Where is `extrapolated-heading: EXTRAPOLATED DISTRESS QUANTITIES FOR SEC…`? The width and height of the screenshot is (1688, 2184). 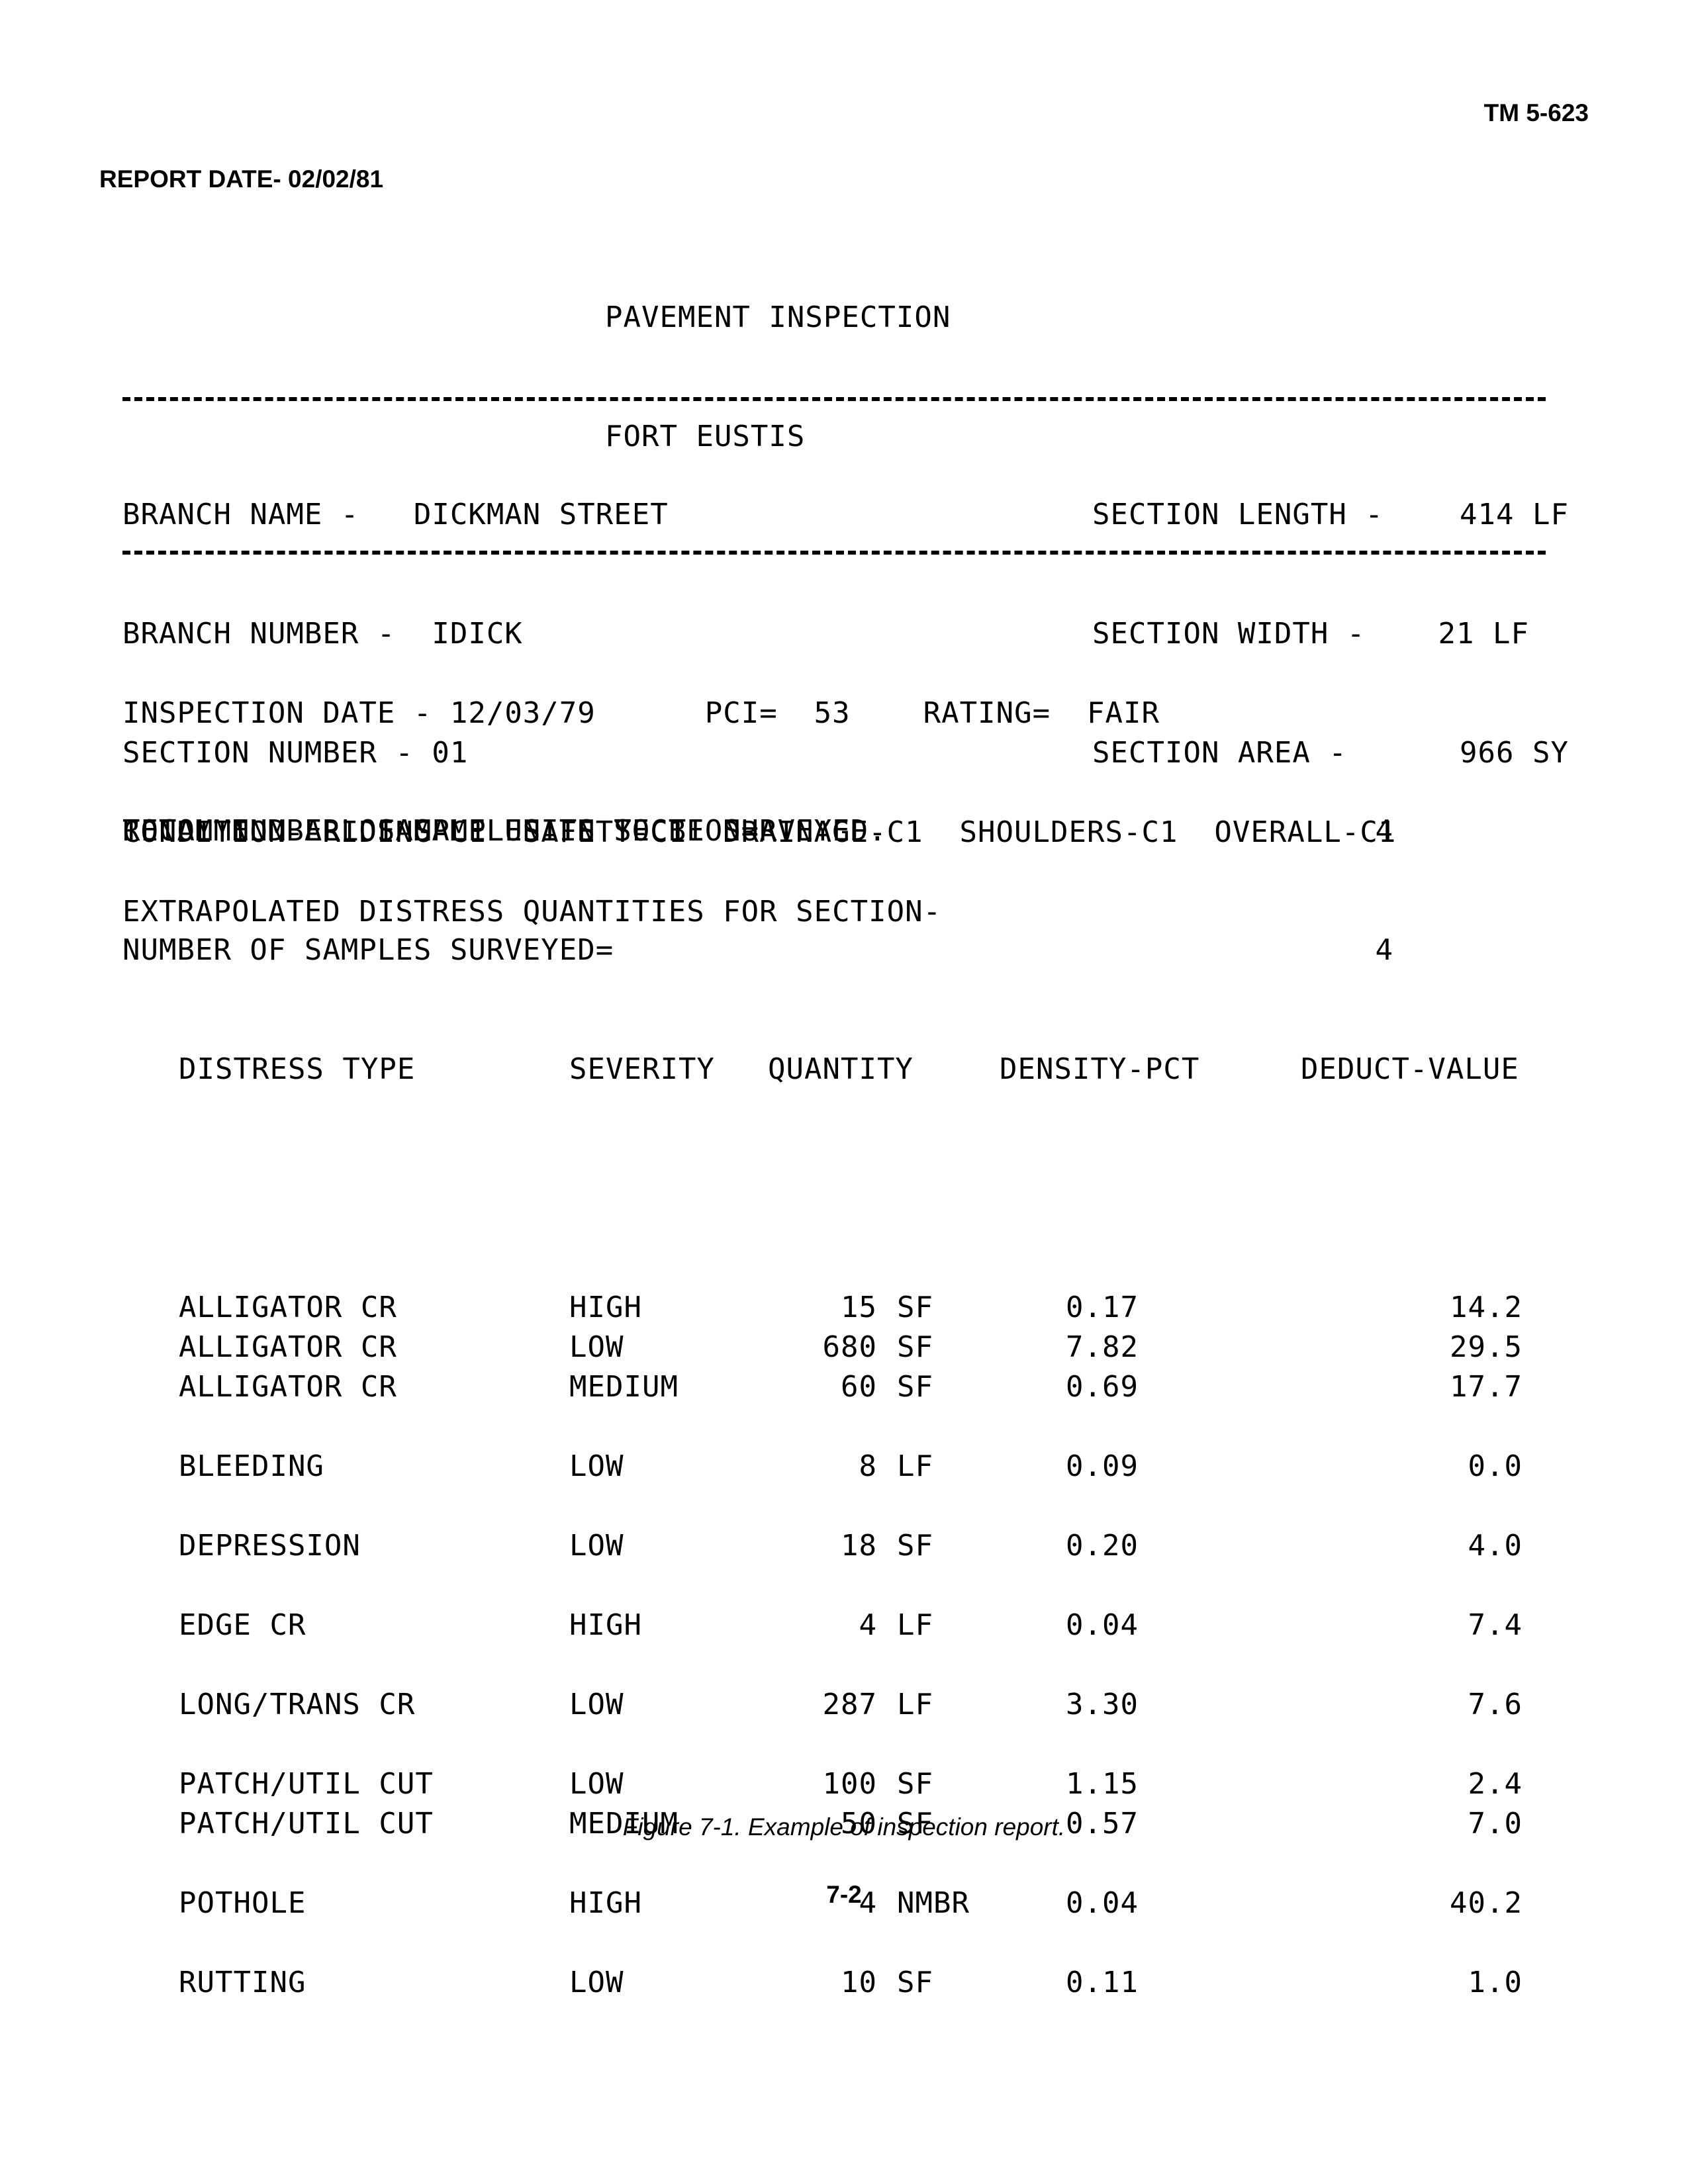 extrapolated-heading: EXTRAPOLATED DISTRESS QUANTITIES FOR SEC… is located at coordinates (532, 912).